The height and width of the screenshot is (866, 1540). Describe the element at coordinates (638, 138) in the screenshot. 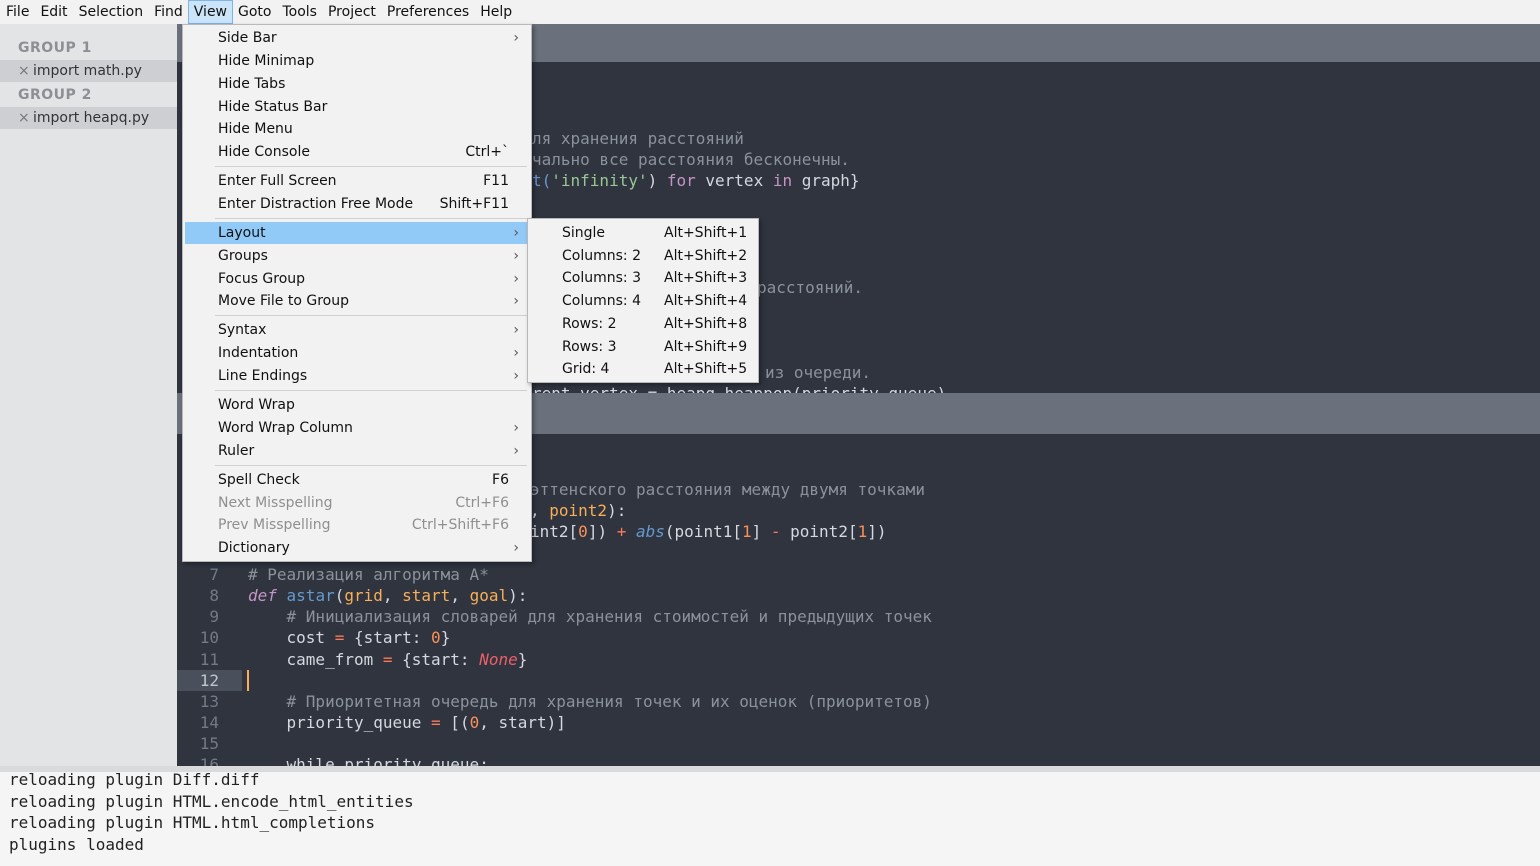

I see `code-line: ля хранения расстояний` at that location.